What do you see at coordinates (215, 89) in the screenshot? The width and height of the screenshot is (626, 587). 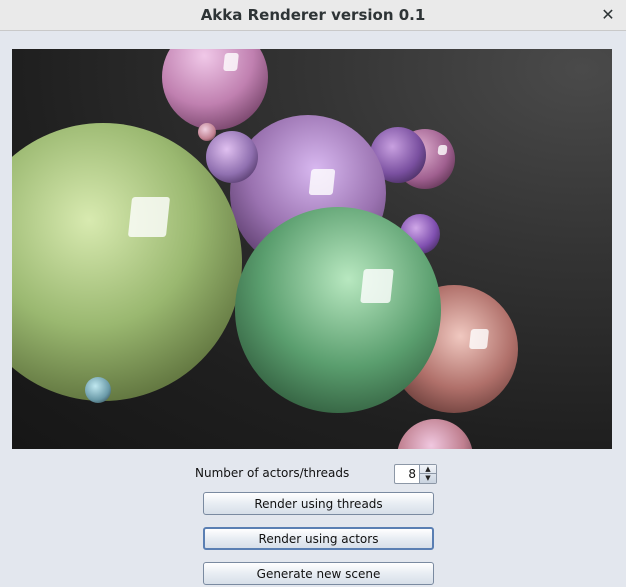 I see `sphere-top-pink` at bounding box center [215, 89].